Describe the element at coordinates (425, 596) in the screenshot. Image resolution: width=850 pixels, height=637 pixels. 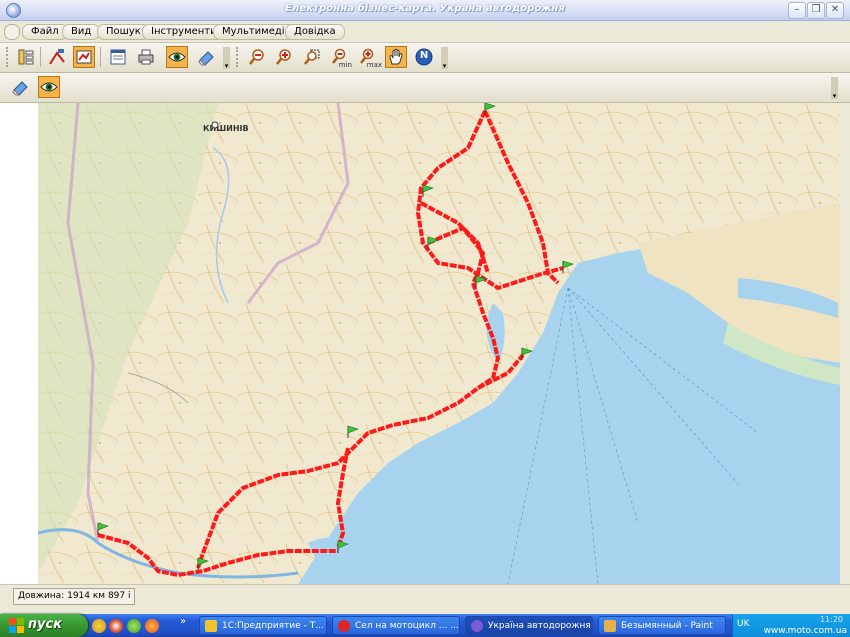
I see `status-bar: Довжина: 1914 км 897 і` at that location.